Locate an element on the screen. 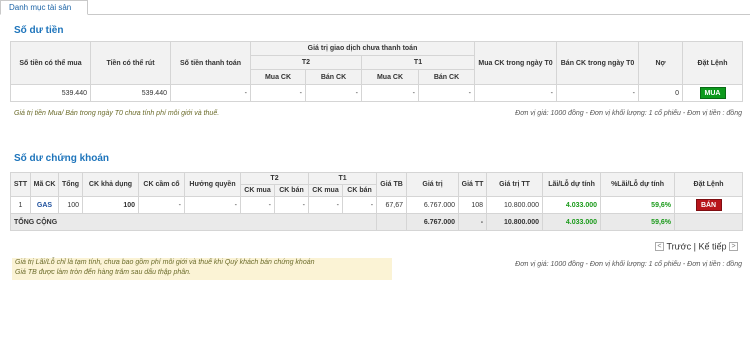 Image resolution: width=750 pixels, height=345 pixels. cell-value: 6.767.000 is located at coordinates (433, 205).